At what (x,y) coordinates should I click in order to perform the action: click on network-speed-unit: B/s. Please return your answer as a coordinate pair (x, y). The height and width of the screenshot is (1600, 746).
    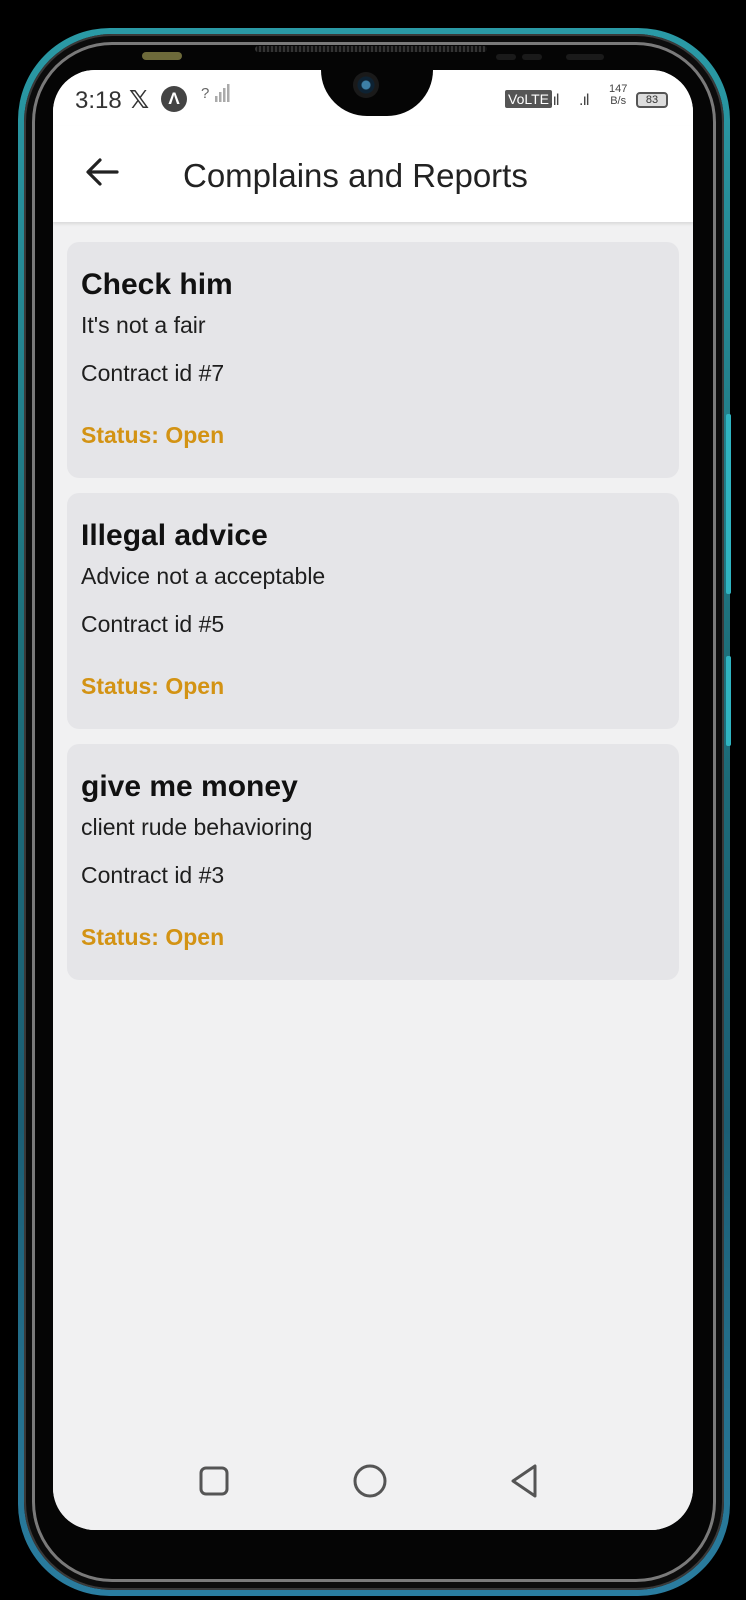
    Looking at the image, I should click on (618, 101).